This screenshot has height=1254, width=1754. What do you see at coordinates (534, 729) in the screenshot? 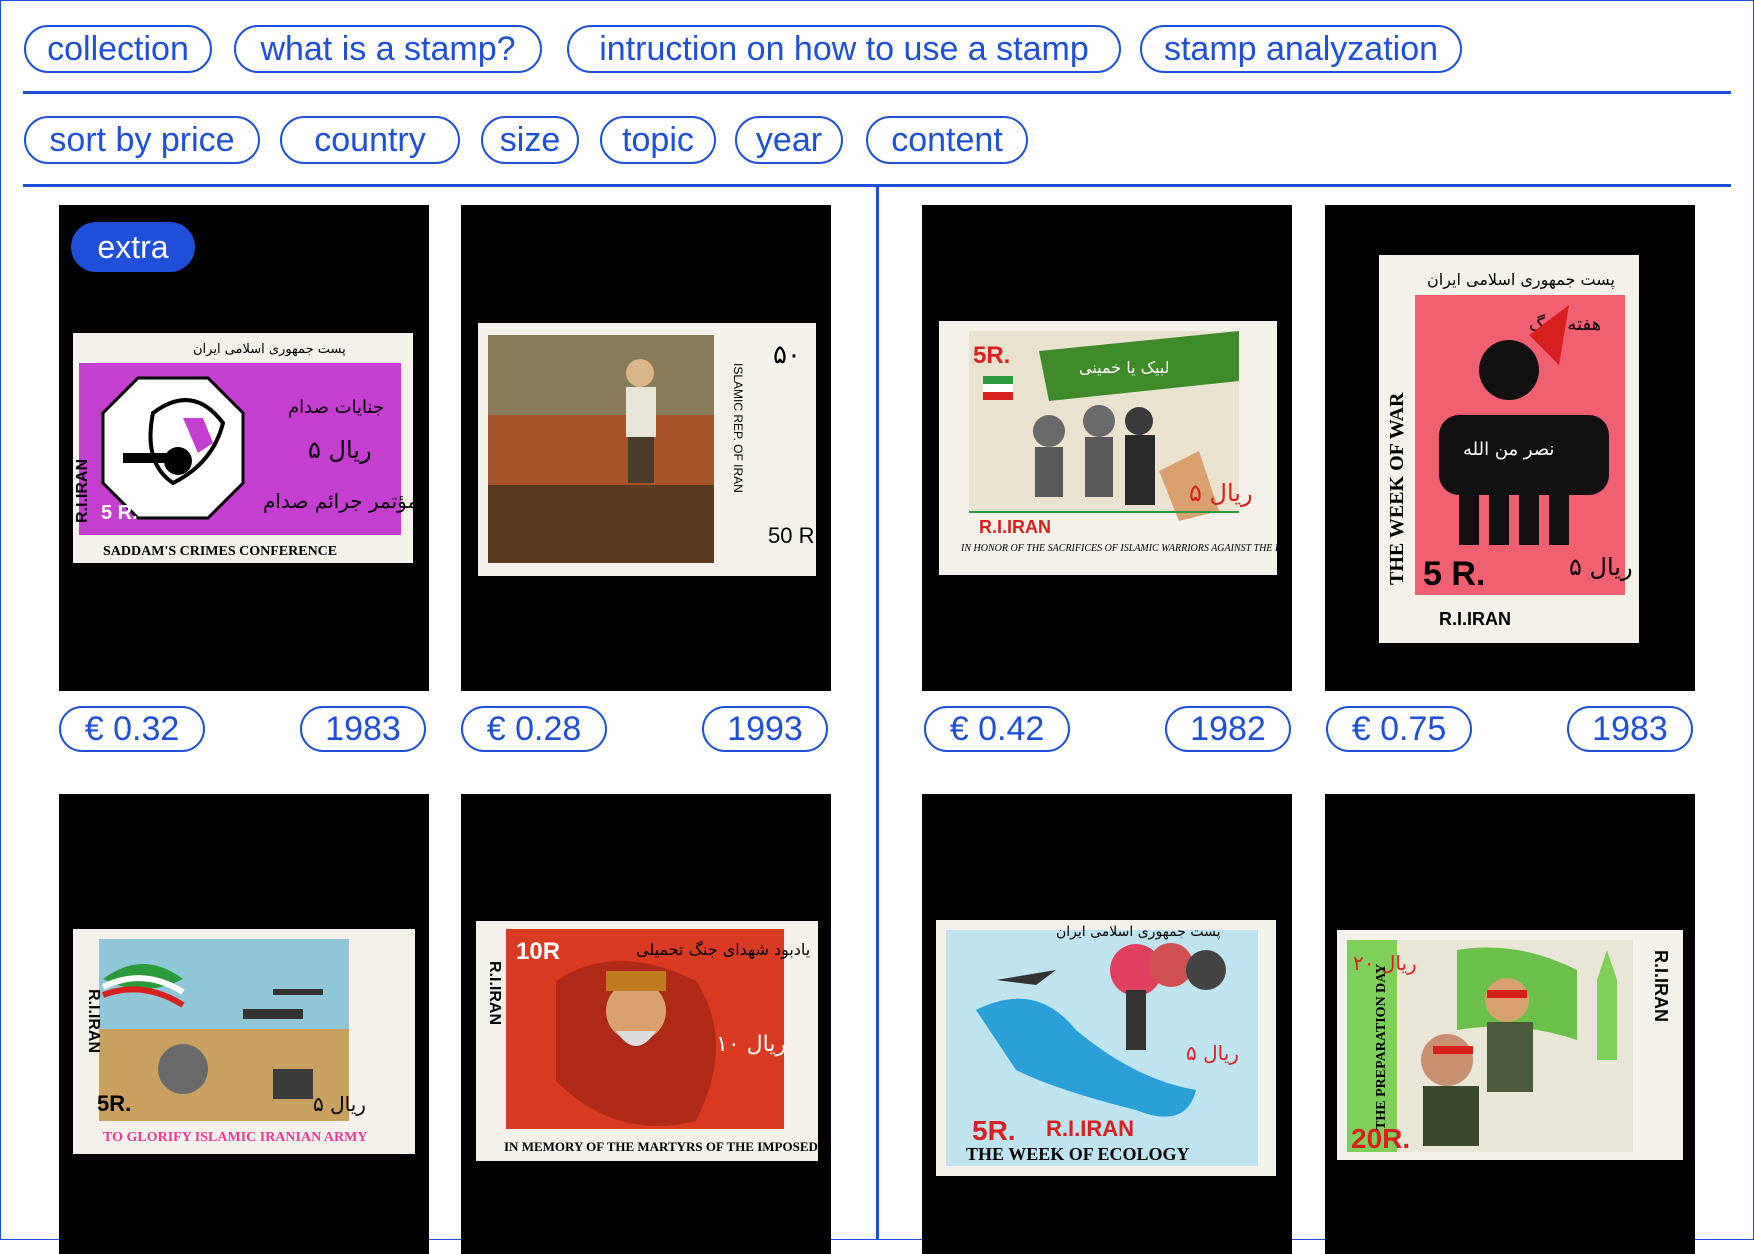
I see `price-tag: € 0.28` at bounding box center [534, 729].